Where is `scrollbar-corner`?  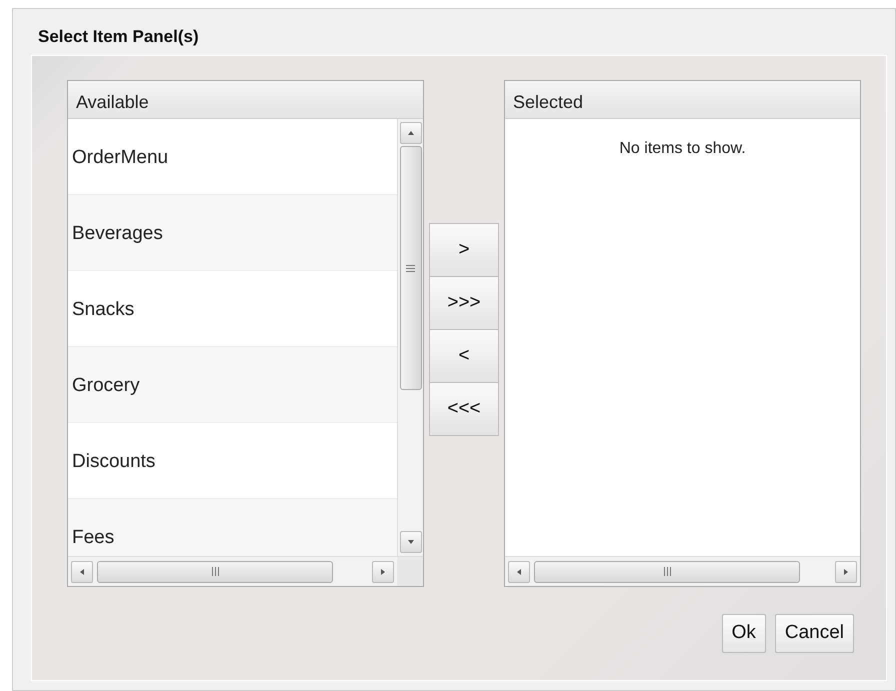 scrollbar-corner is located at coordinates (410, 571).